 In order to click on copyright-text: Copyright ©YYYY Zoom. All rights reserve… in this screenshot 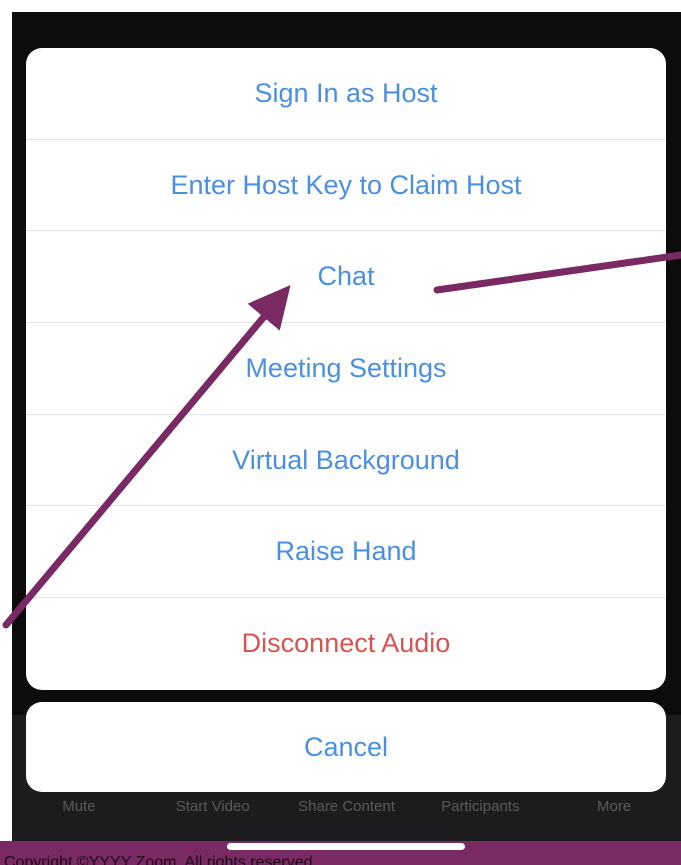, I will do `click(158, 859)`.